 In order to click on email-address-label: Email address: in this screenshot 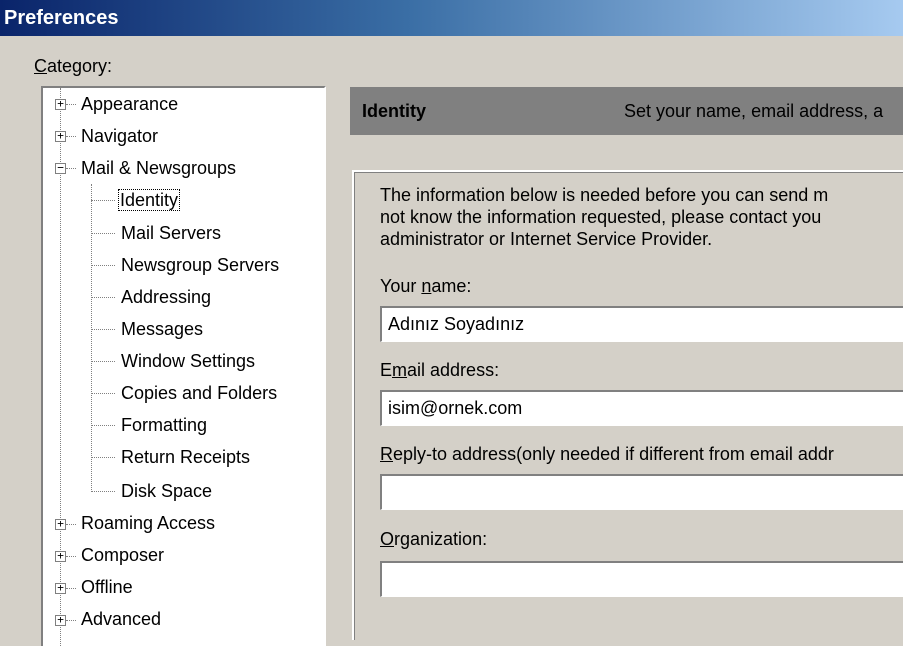, I will do `click(440, 370)`.